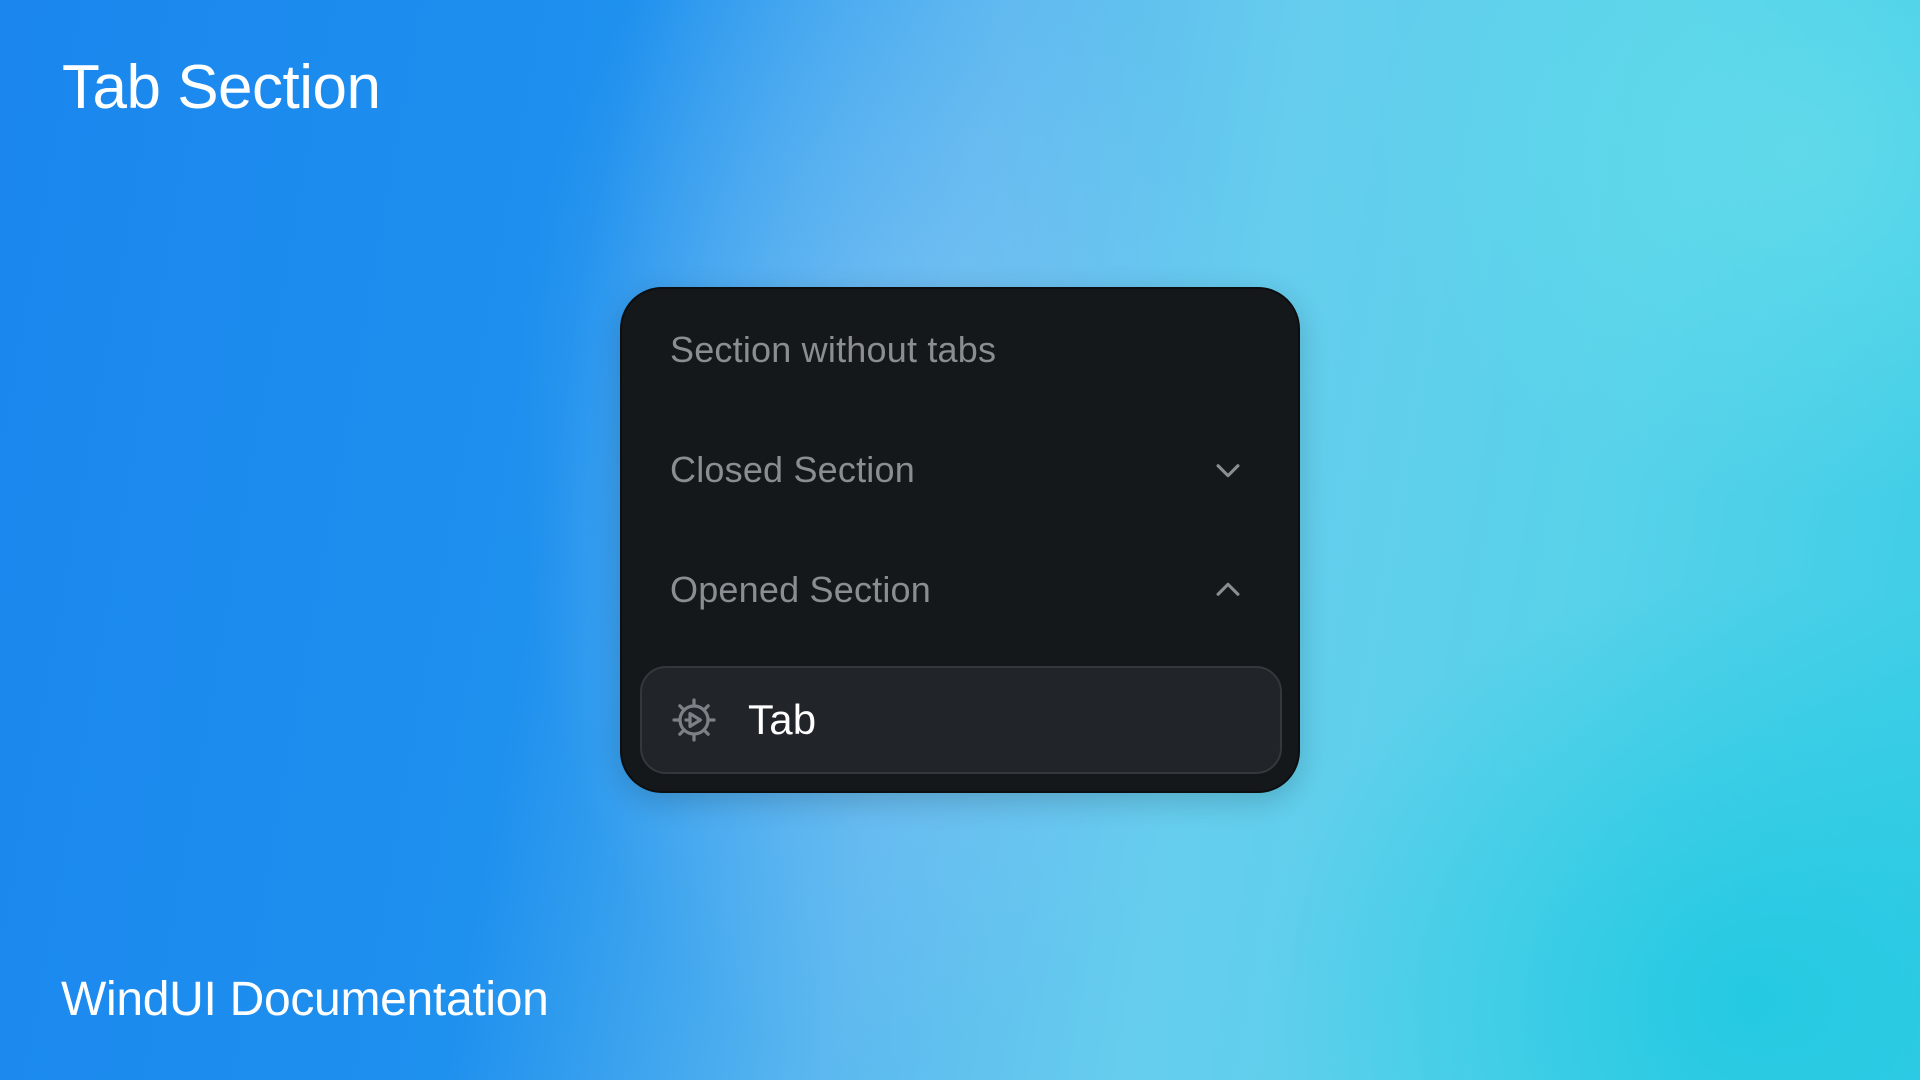 The image size is (1920, 1080). What do you see at coordinates (1228, 590) in the screenshot?
I see `chevron-up-icon` at bounding box center [1228, 590].